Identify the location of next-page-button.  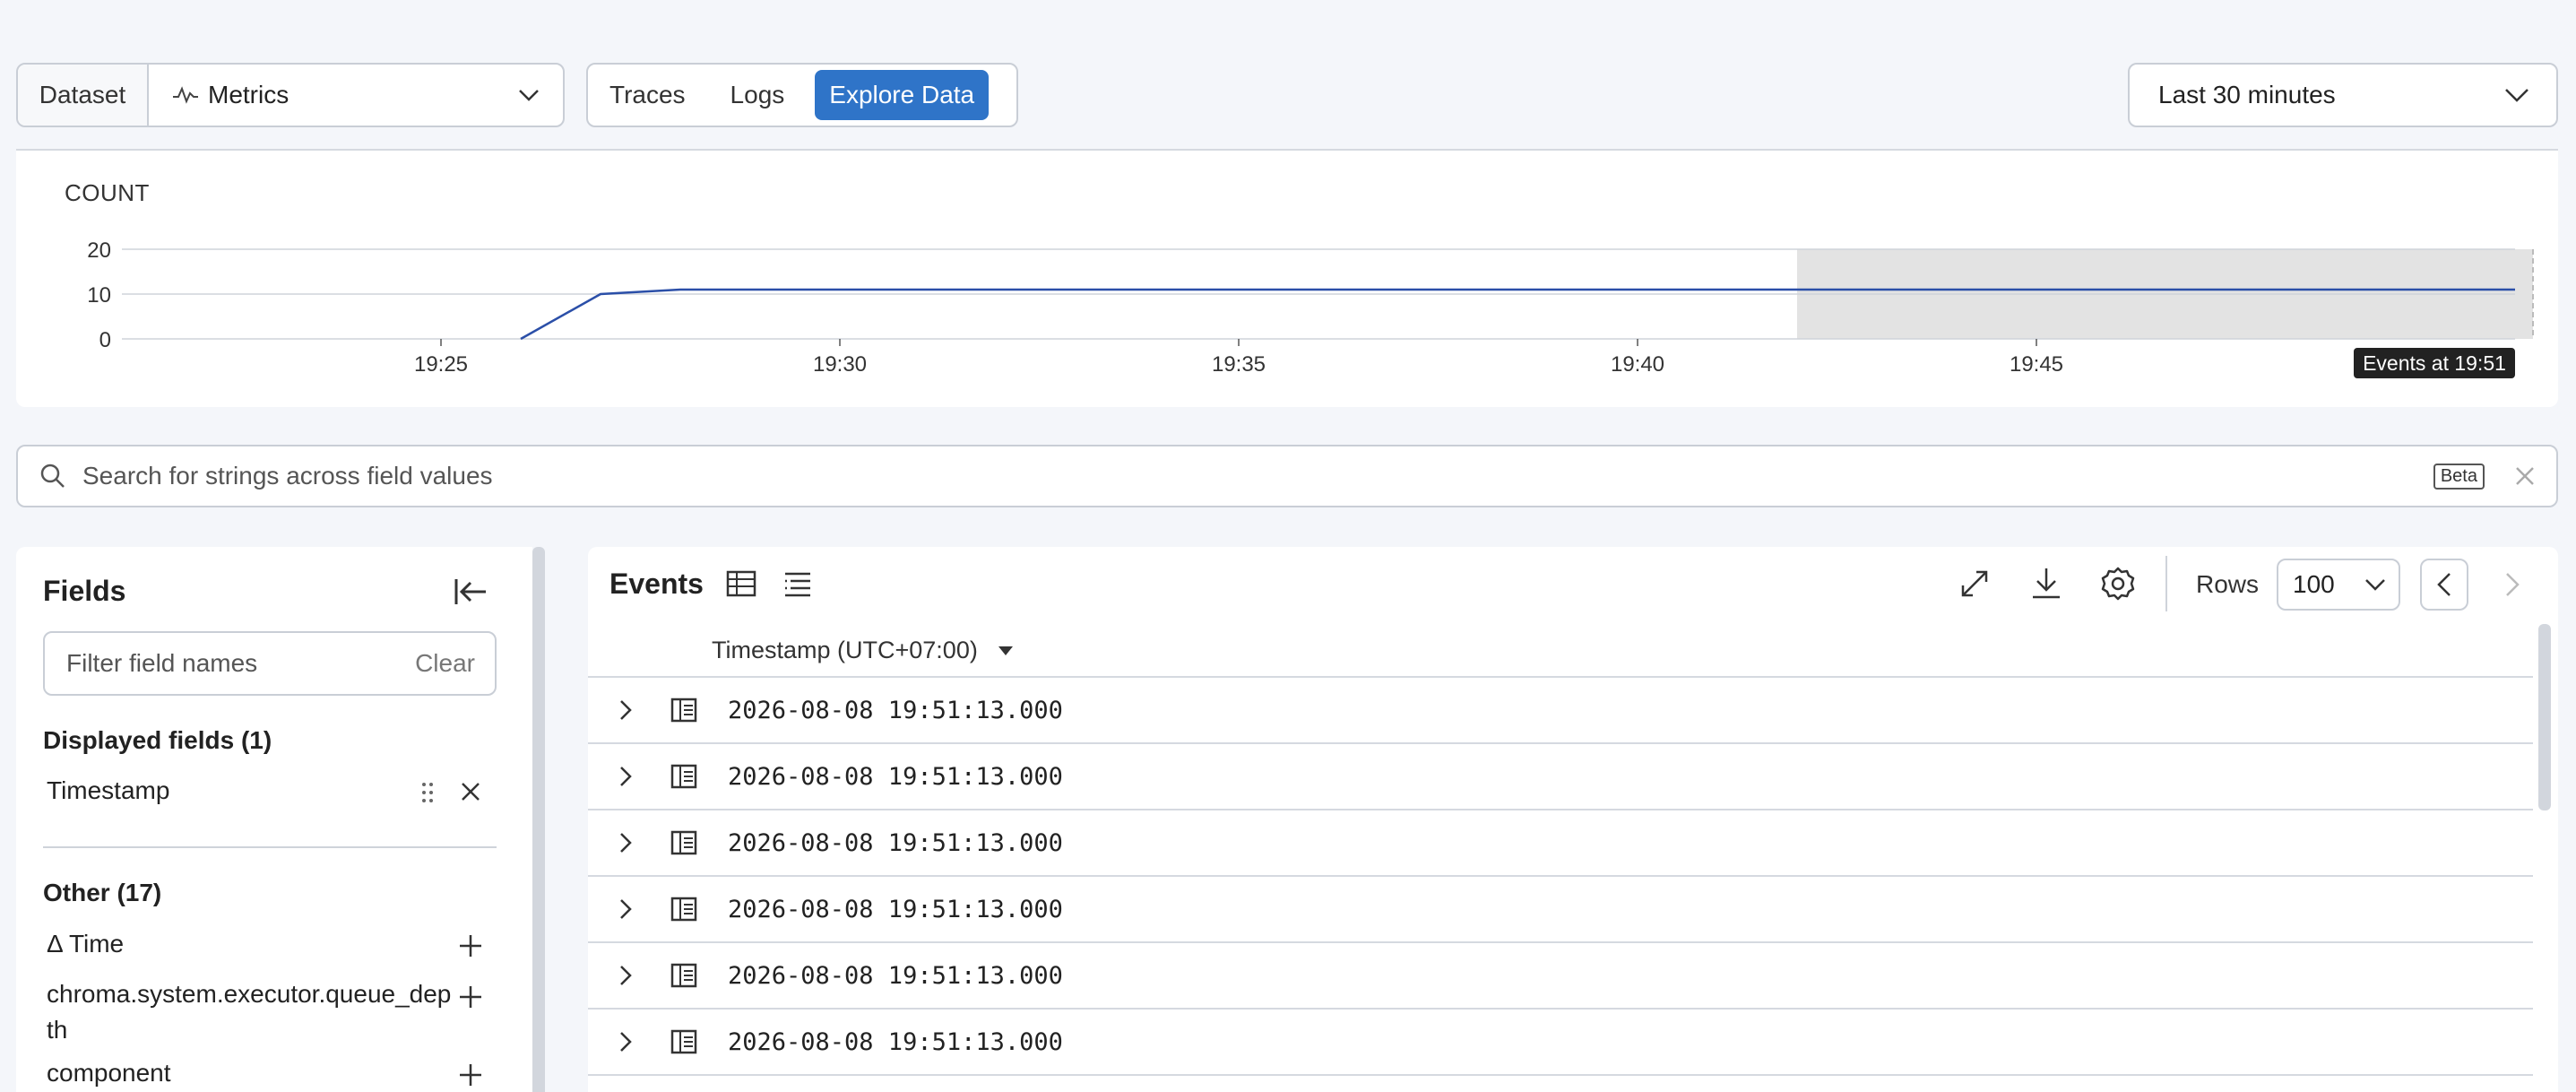
(2512, 585).